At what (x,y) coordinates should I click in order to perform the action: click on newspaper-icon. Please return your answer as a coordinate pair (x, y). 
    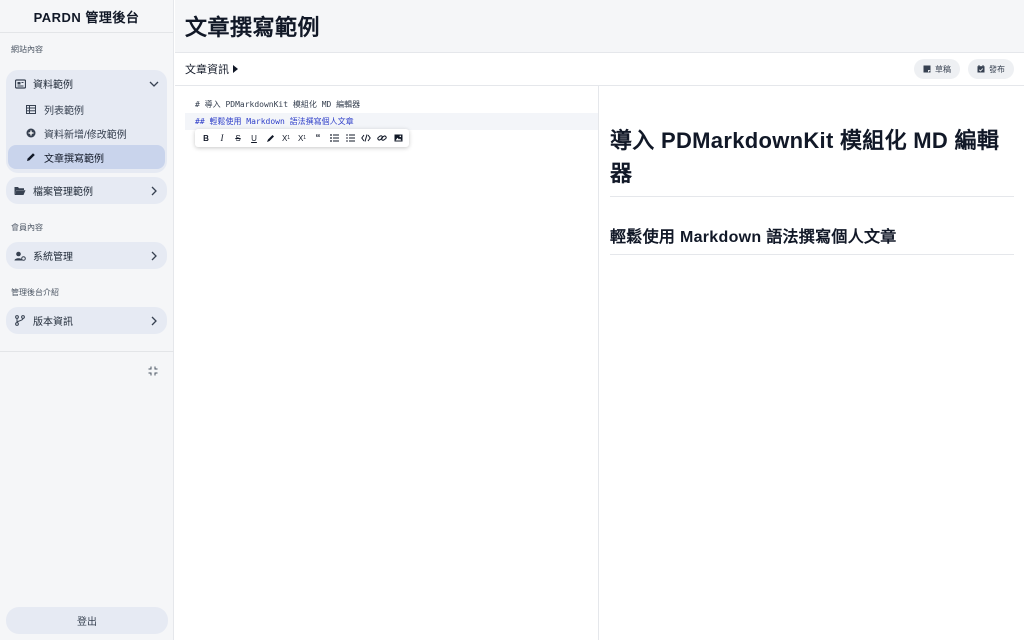
    Looking at the image, I should click on (20, 84).